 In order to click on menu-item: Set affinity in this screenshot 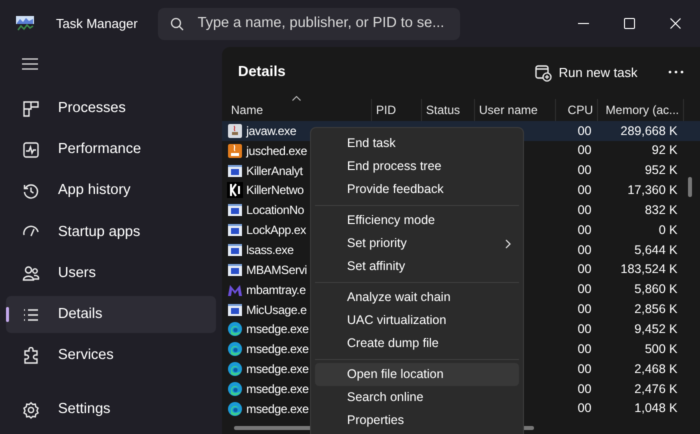, I will do `click(417, 266)`.